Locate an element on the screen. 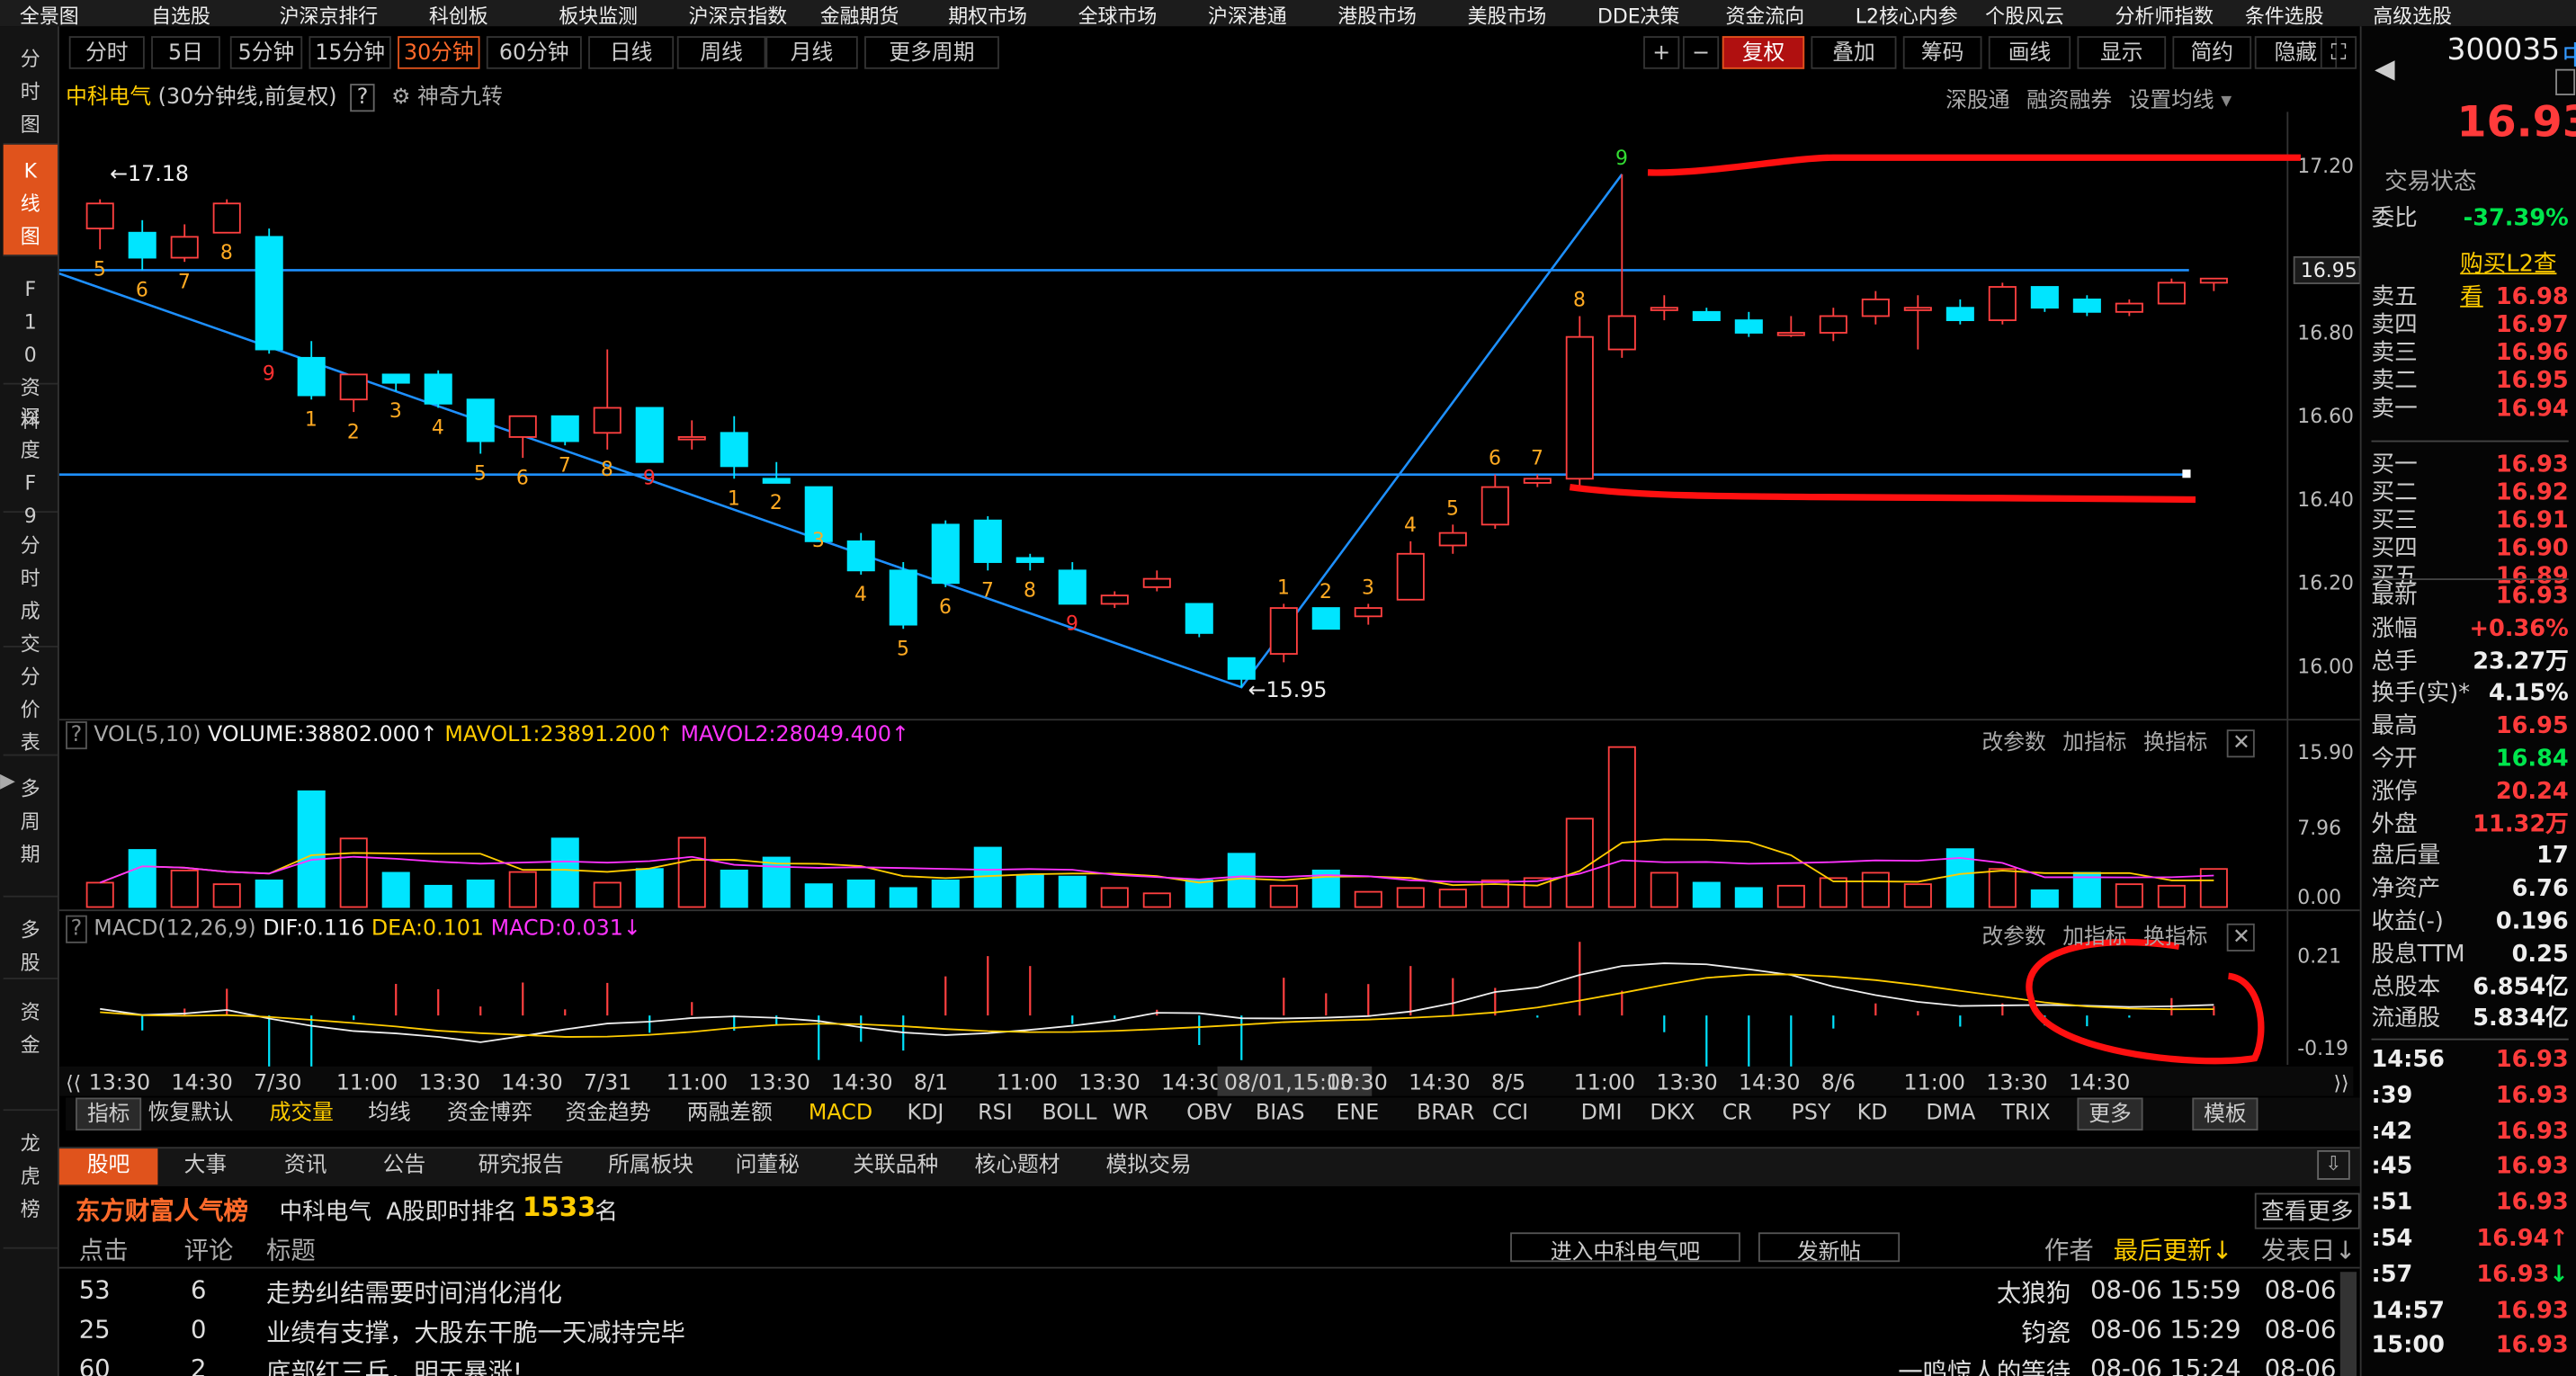 The width and height of the screenshot is (2576, 1376). top-menu-item: 金融期货 is located at coordinates (859, 14).